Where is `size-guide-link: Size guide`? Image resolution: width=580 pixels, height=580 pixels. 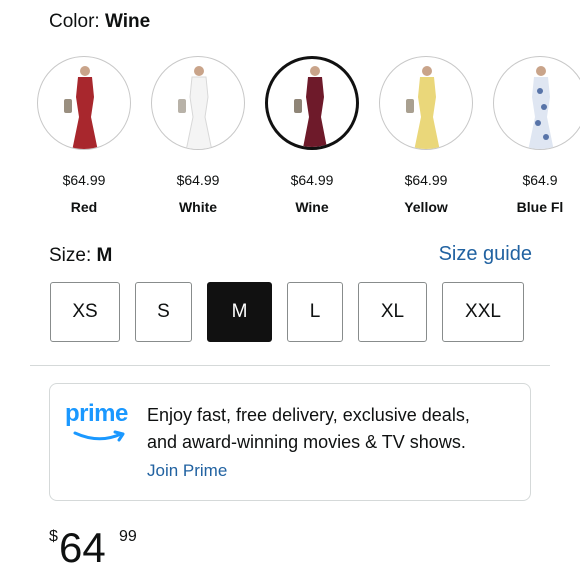 size-guide-link: Size guide is located at coordinates (485, 254).